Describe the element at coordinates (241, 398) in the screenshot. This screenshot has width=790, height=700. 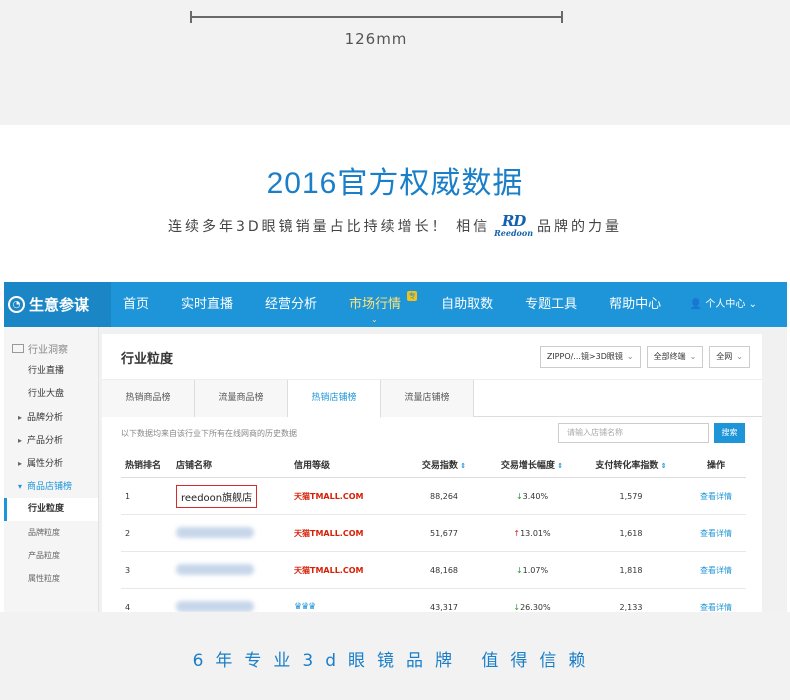
I see `tab-item: 流量商品榜` at that location.